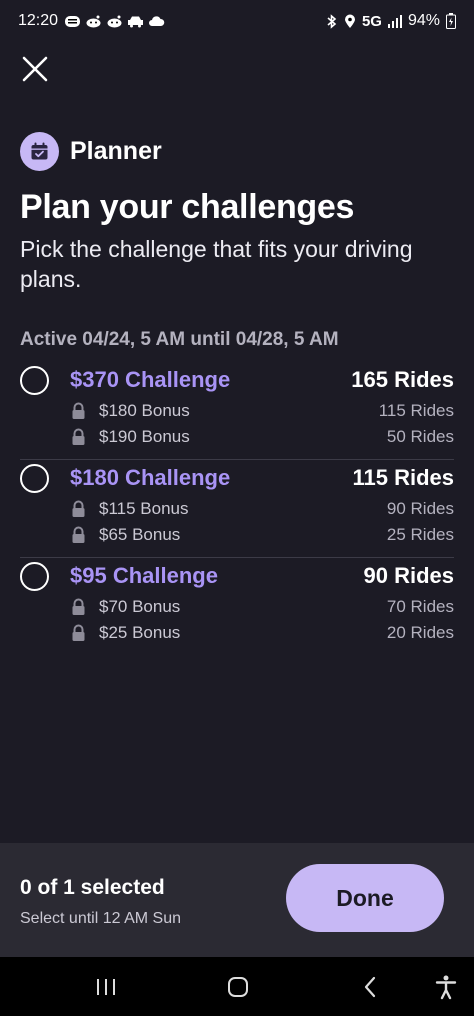  What do you see at coordinates (136, 21) in the screenshot?
I see `car-icon` at bounding box center [136, 21].